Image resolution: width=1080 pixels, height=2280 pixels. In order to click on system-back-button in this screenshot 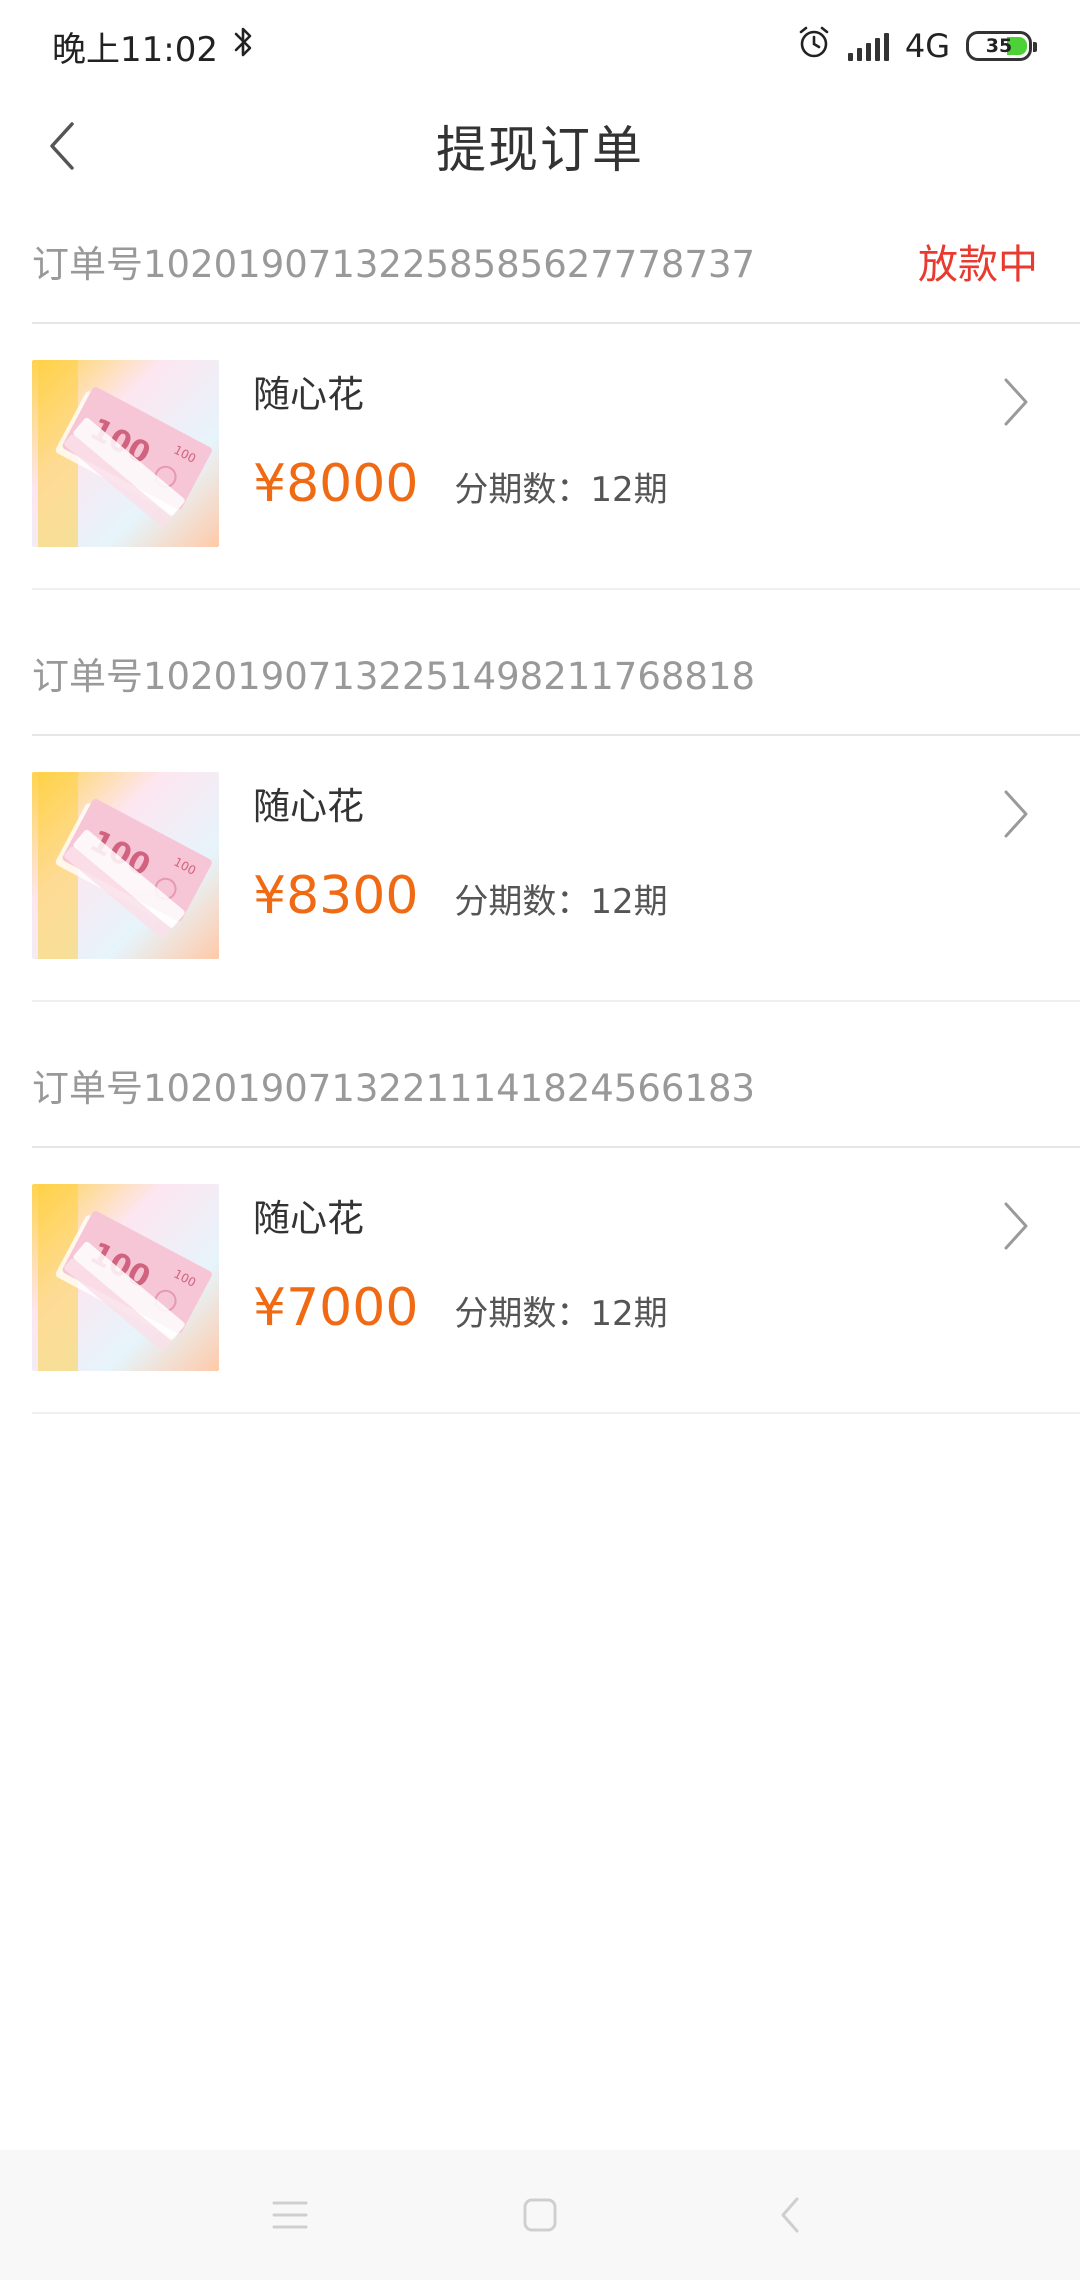, I will do `click(790, 2215)`.